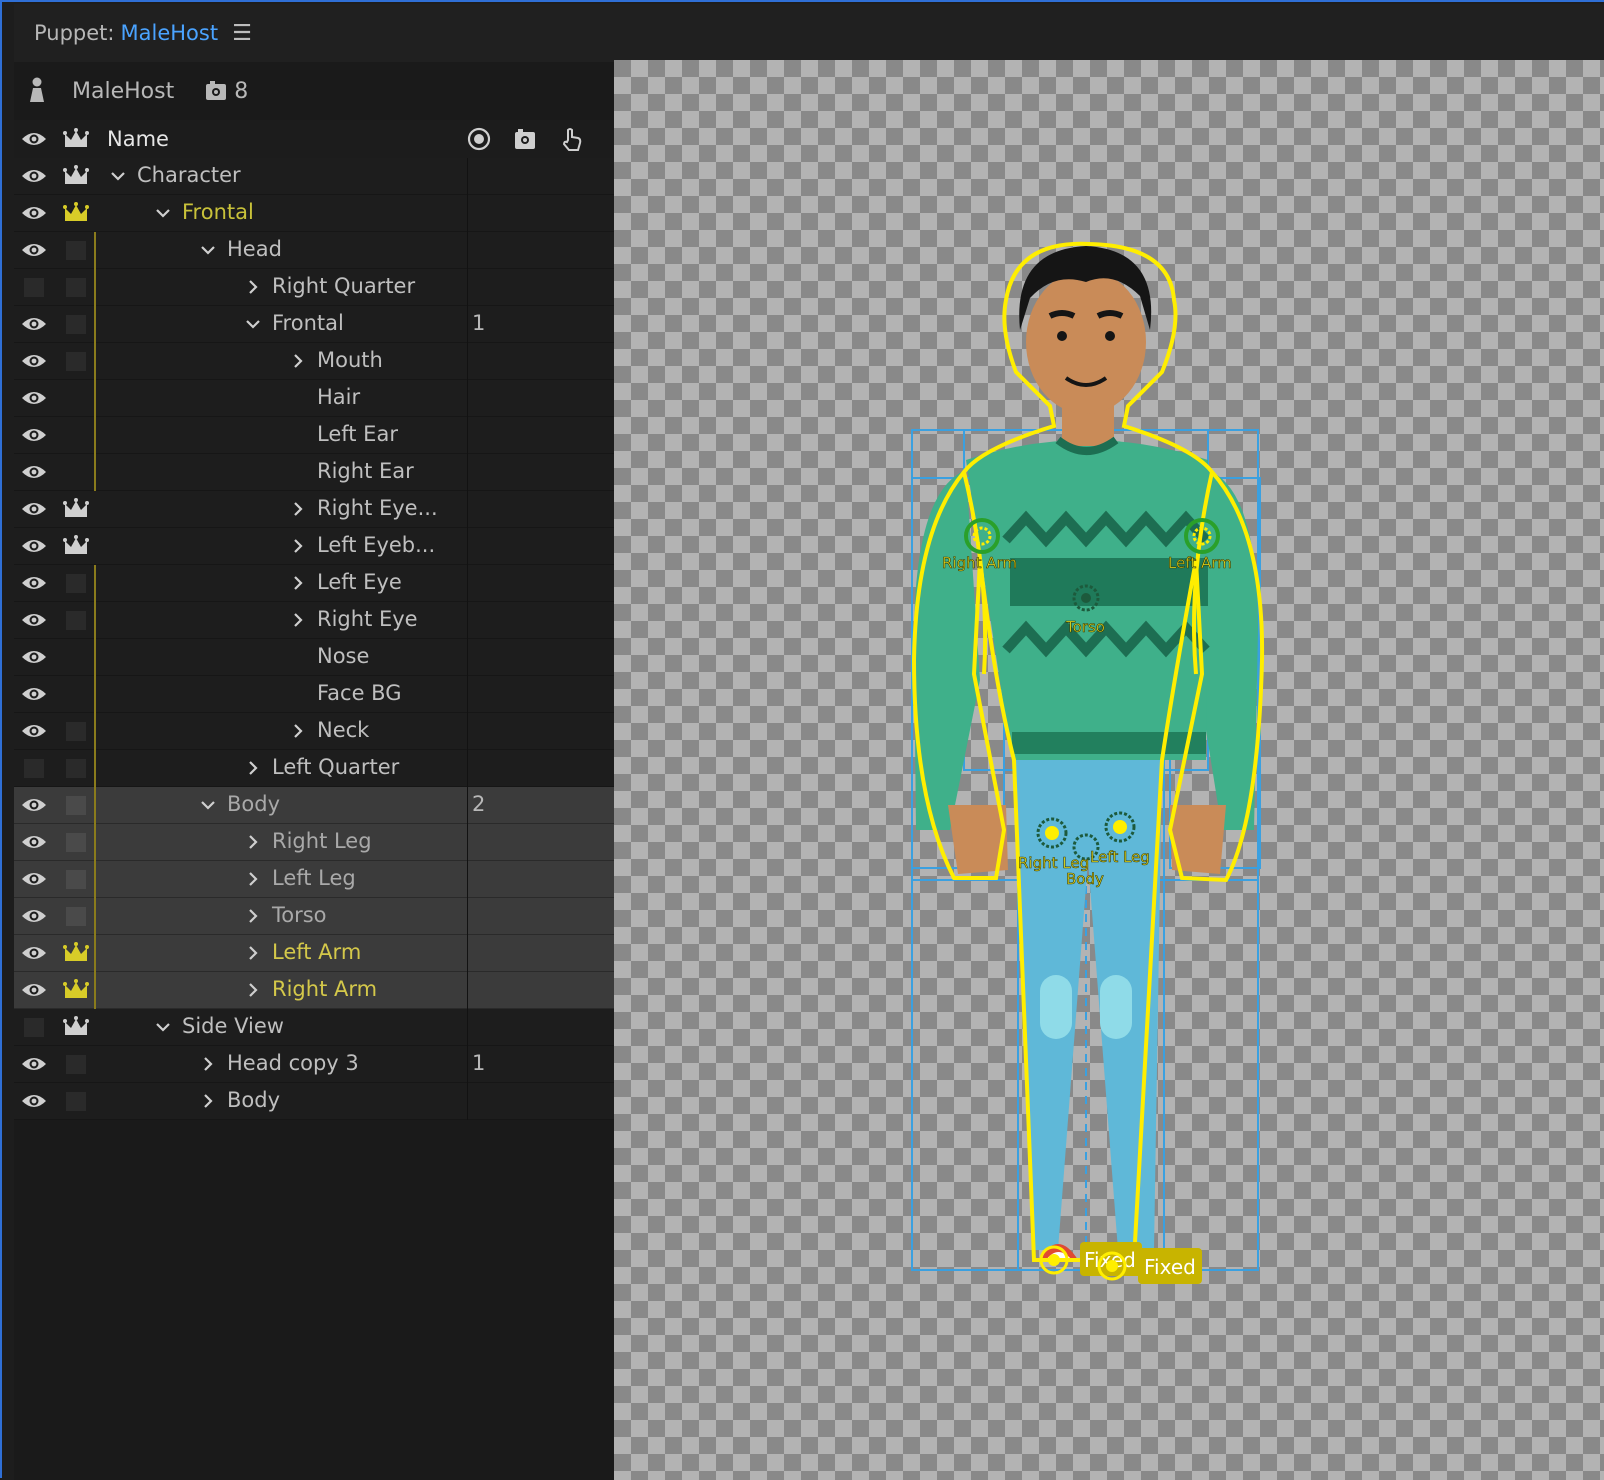 The height and width of the screenshot is (1480, 1604). Describe the element at coordinates (34, 139) in the screenshot. I see `visibility-column-eye-icon` at that location.